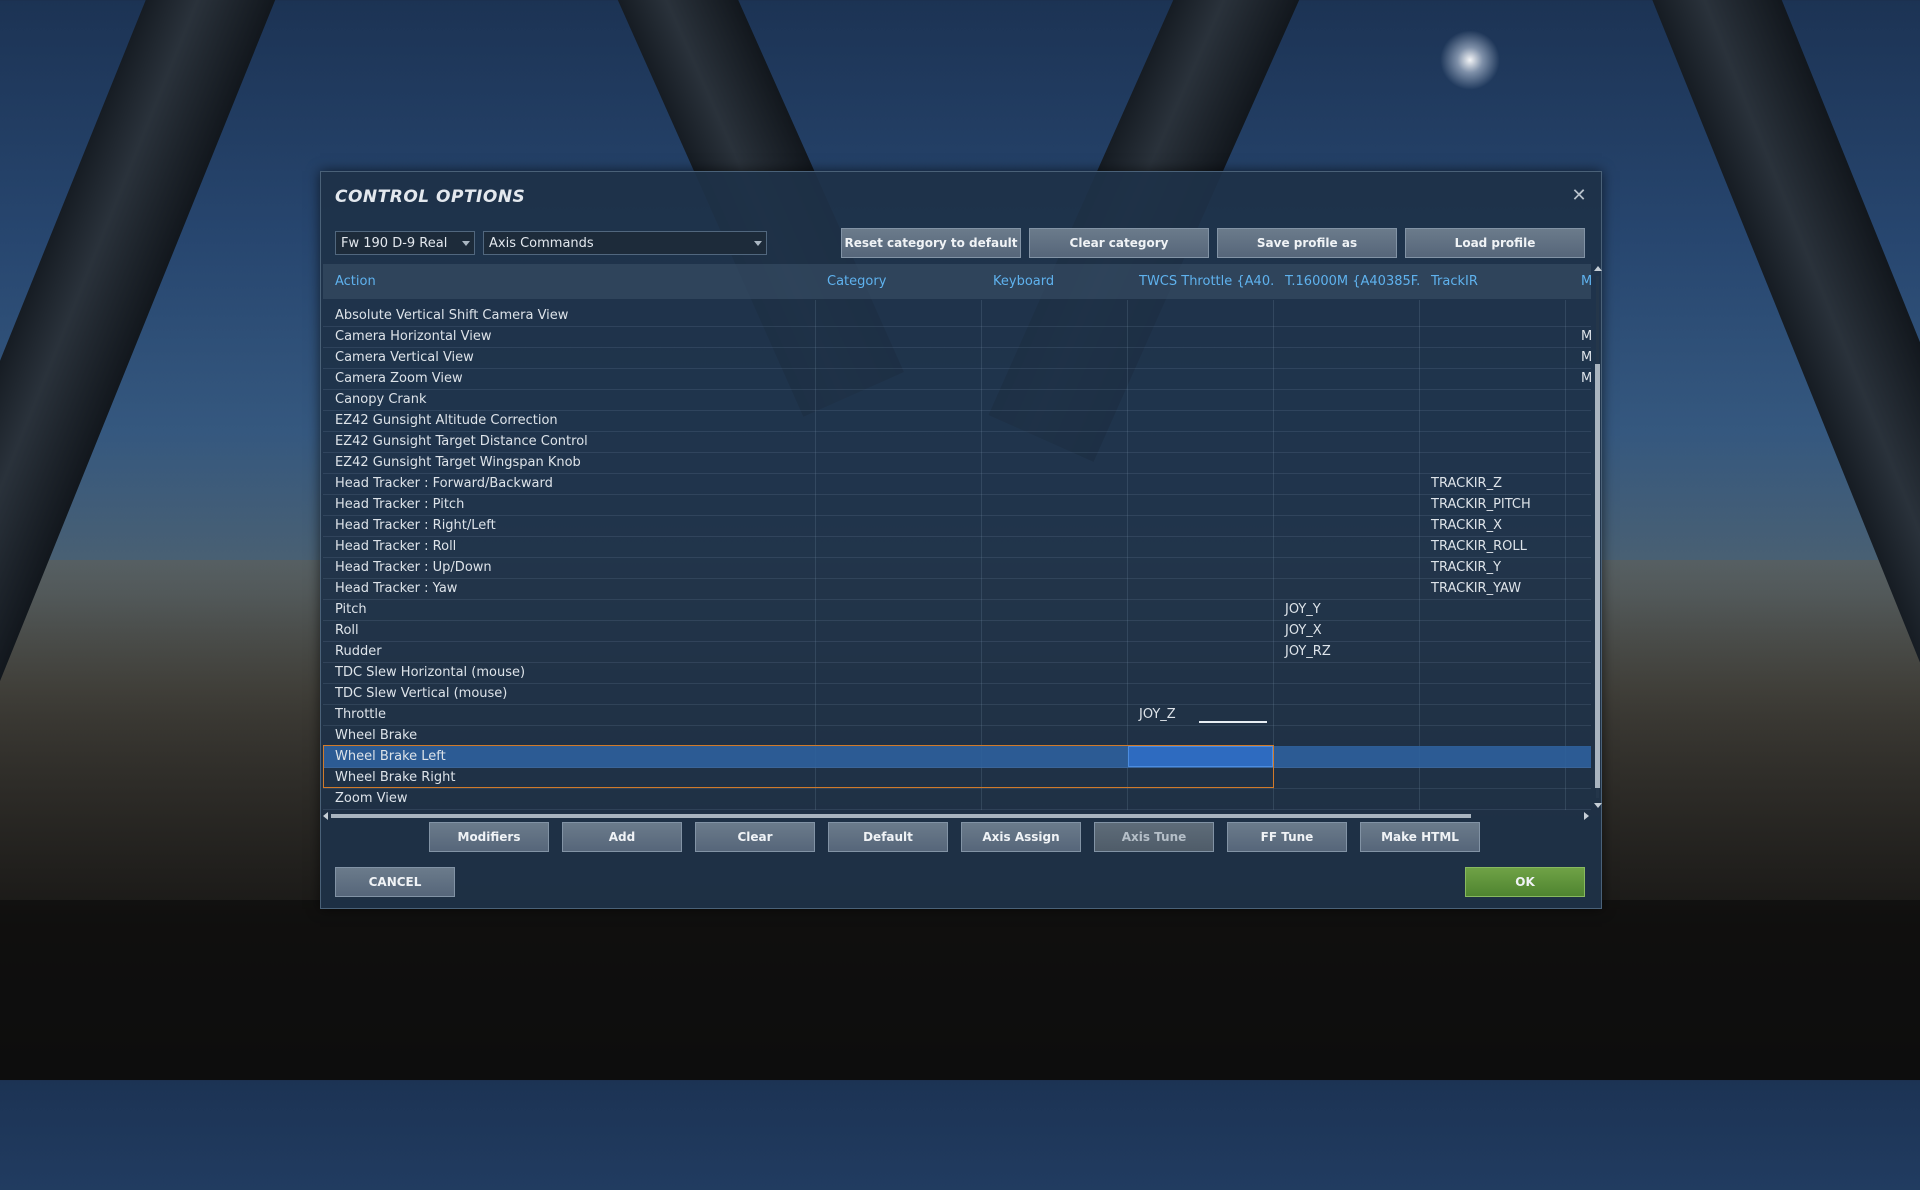 The width and height of the screenshot is (1920, 1190). Describe the element at coordinates (957, 337) in the screenshot. I see `table-row: Camera Horizontal View M` at that location.